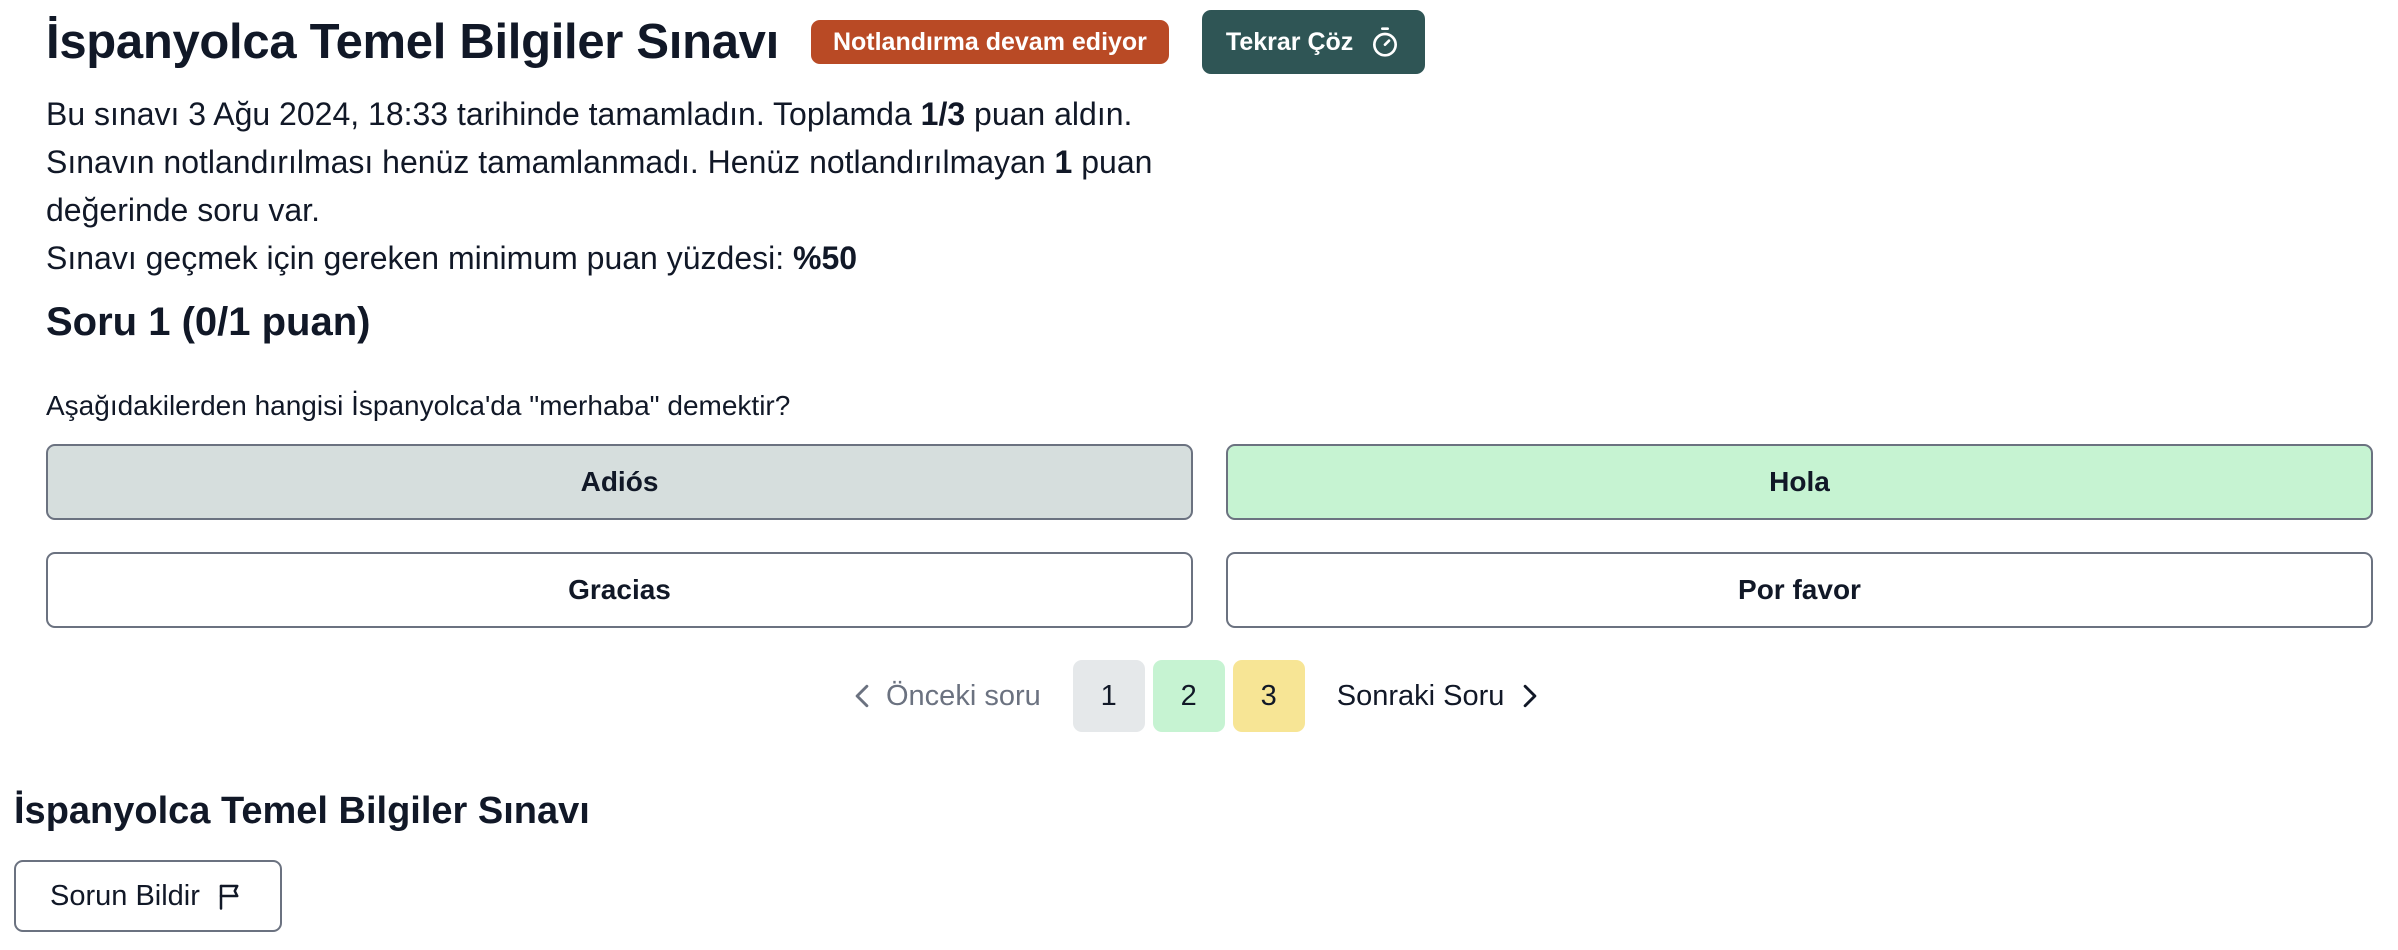 The image size is (2398, 950). What do you see at coordinates (1063, 162) in the screenshot?
I see `ungraded-points: 1` at bounding box center [1063, 162].